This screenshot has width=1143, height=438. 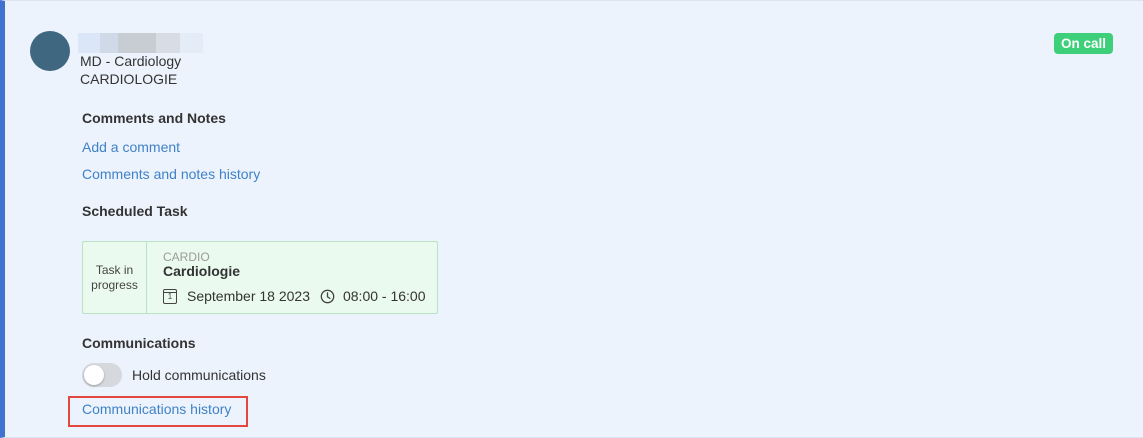 What do you see at coordinates (131, 147) in the screenshot?
I see `add-comment-link: Add a comment` at bounding box center [131, 147].